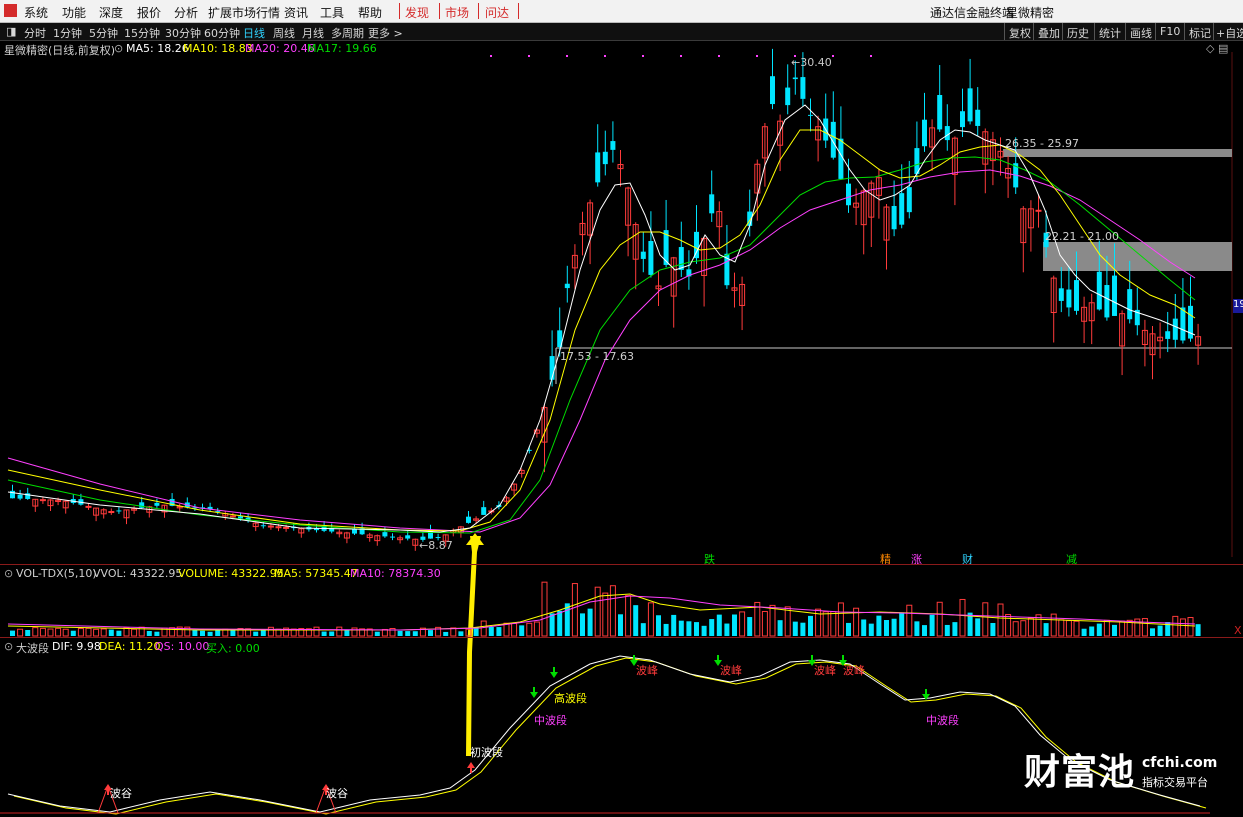 The width and height of the screenshot is (1243, 817). What do you see at coordinates (1238, 306) in the screenshot?
I see `price-edge-label: 19` at bounding box center [1238, 306].